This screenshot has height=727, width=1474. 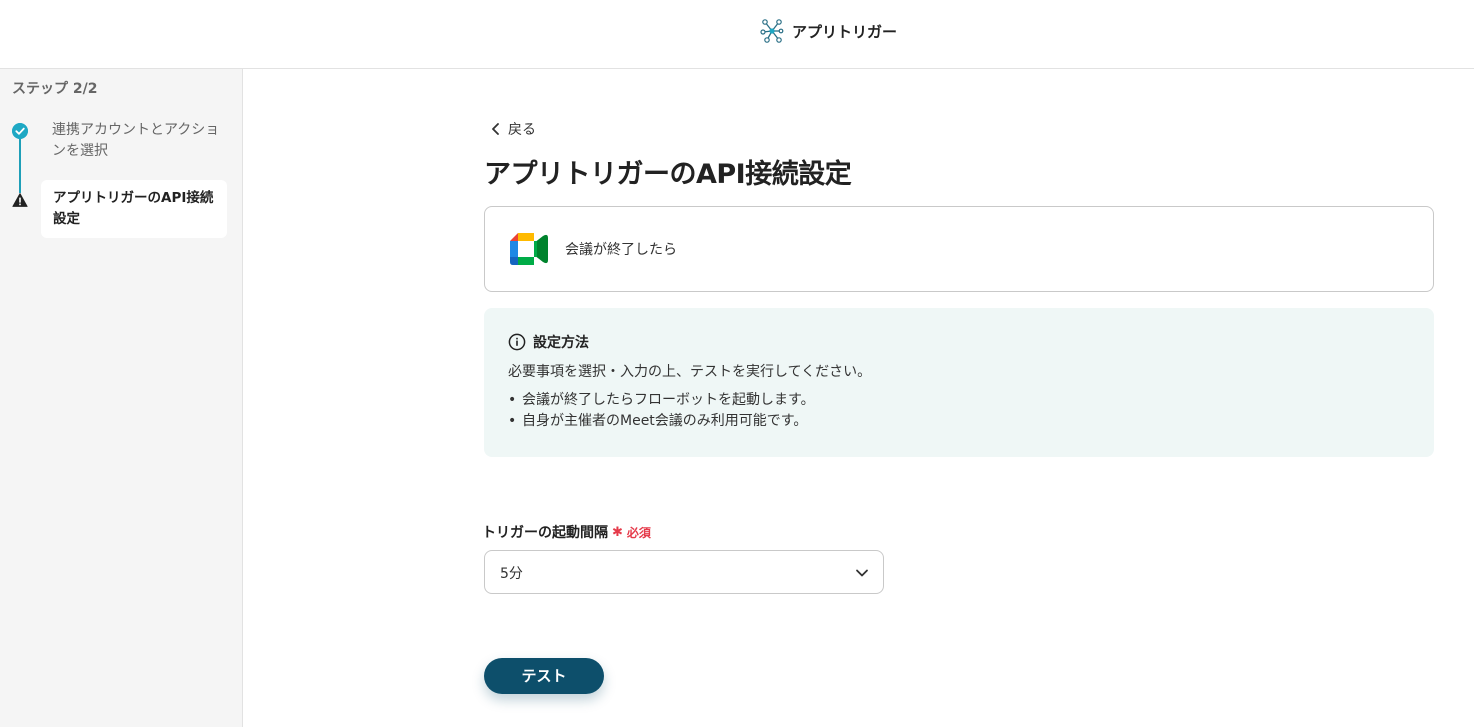 What do you see at coordinates (544, 676) in the screenshot?
I see `test-button: テスト` at bounding box center [544, 676].